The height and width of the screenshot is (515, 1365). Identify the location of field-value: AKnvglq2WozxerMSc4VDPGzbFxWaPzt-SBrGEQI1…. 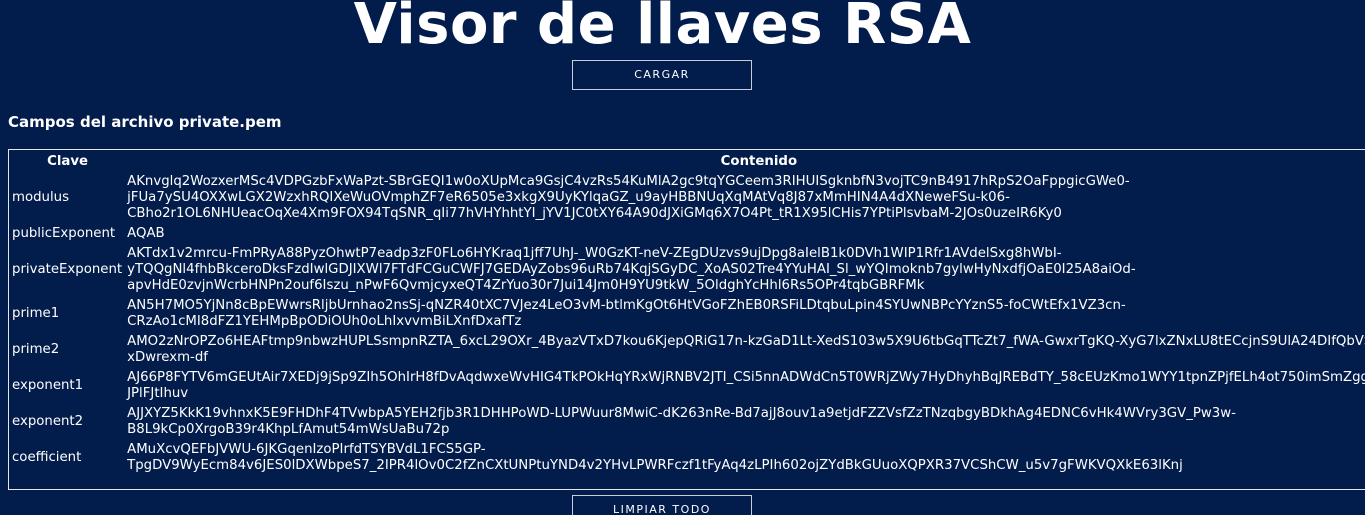
(745, 198).